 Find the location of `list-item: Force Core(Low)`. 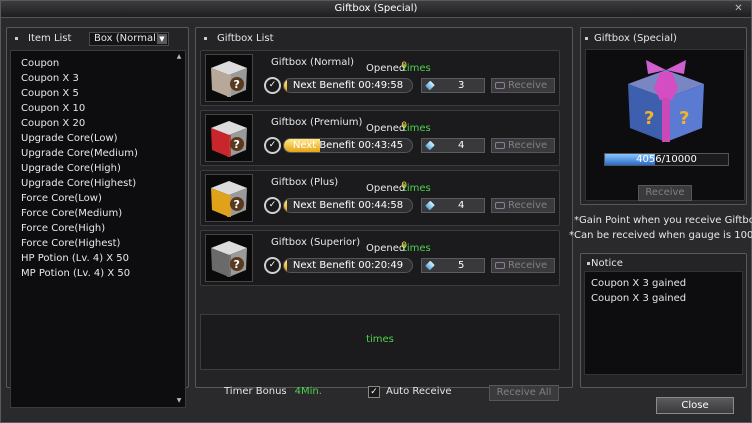

list-item: Force Core(Low) is located at coordinates (103, 198).